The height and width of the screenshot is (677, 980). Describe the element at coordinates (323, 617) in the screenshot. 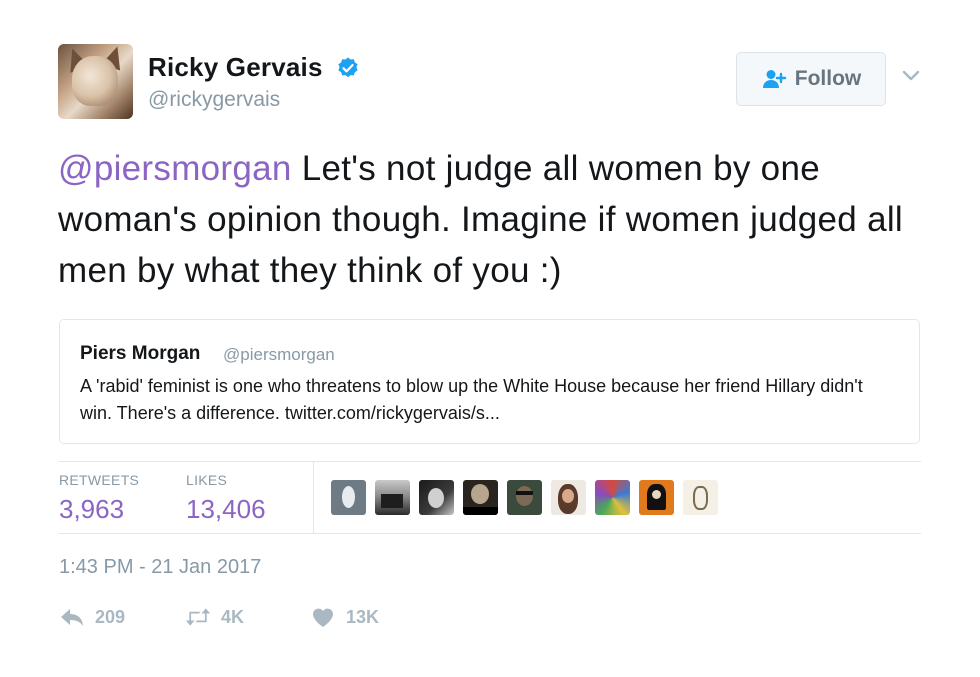

I see `heart-icon` at that location.